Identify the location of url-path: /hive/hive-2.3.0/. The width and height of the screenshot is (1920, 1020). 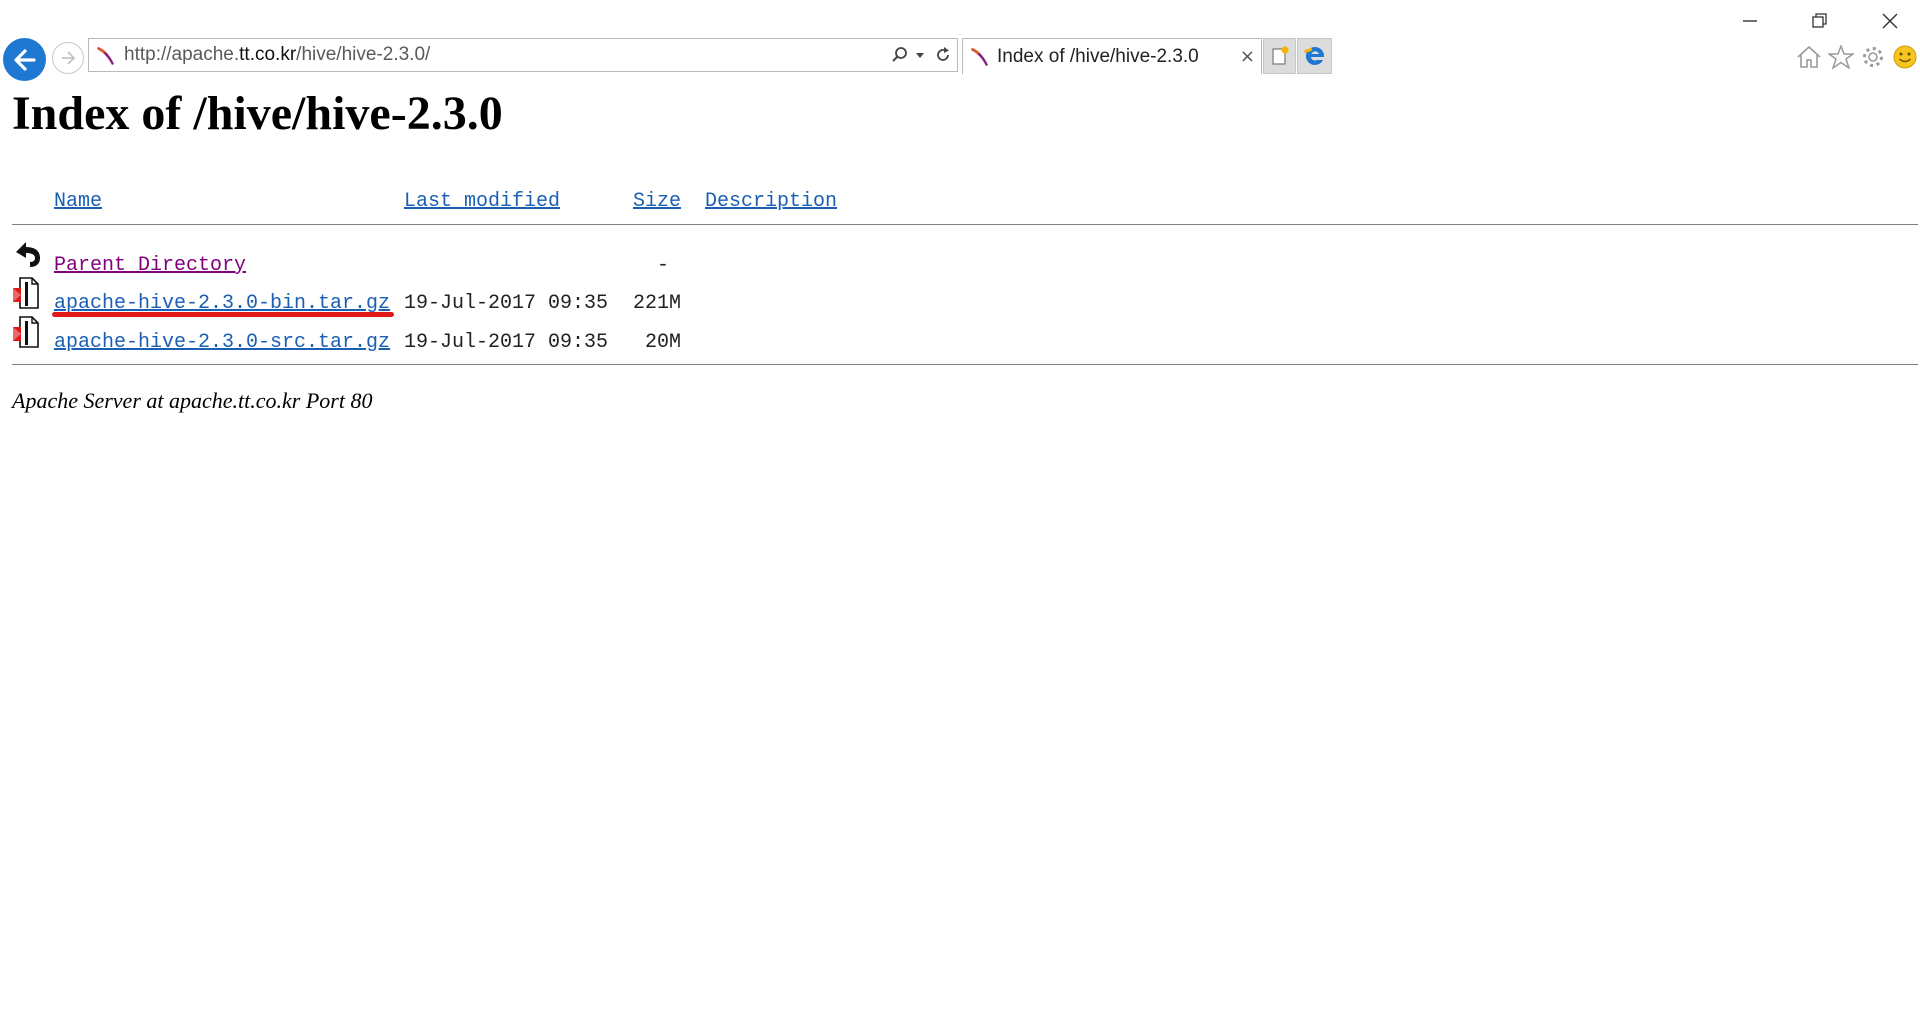
(363, 54).